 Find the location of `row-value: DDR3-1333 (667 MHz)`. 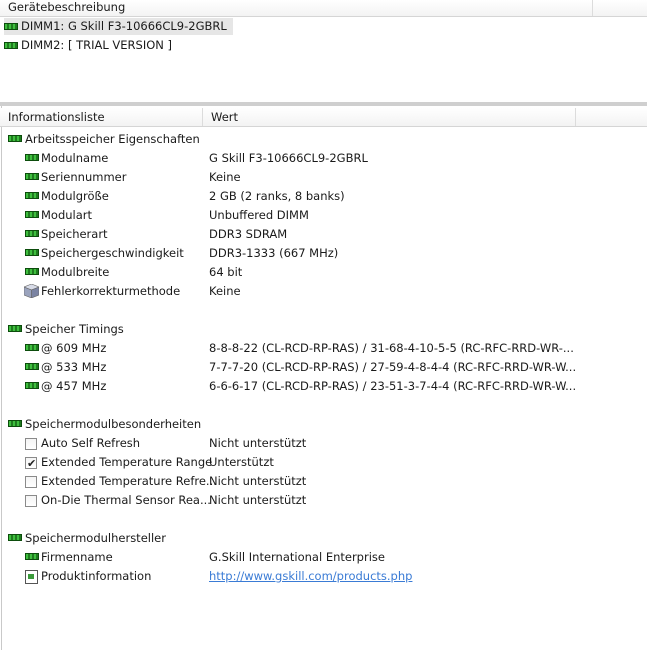

row-value: DDR3-1333 (667 MHz) is located at coordinates (274, 253).